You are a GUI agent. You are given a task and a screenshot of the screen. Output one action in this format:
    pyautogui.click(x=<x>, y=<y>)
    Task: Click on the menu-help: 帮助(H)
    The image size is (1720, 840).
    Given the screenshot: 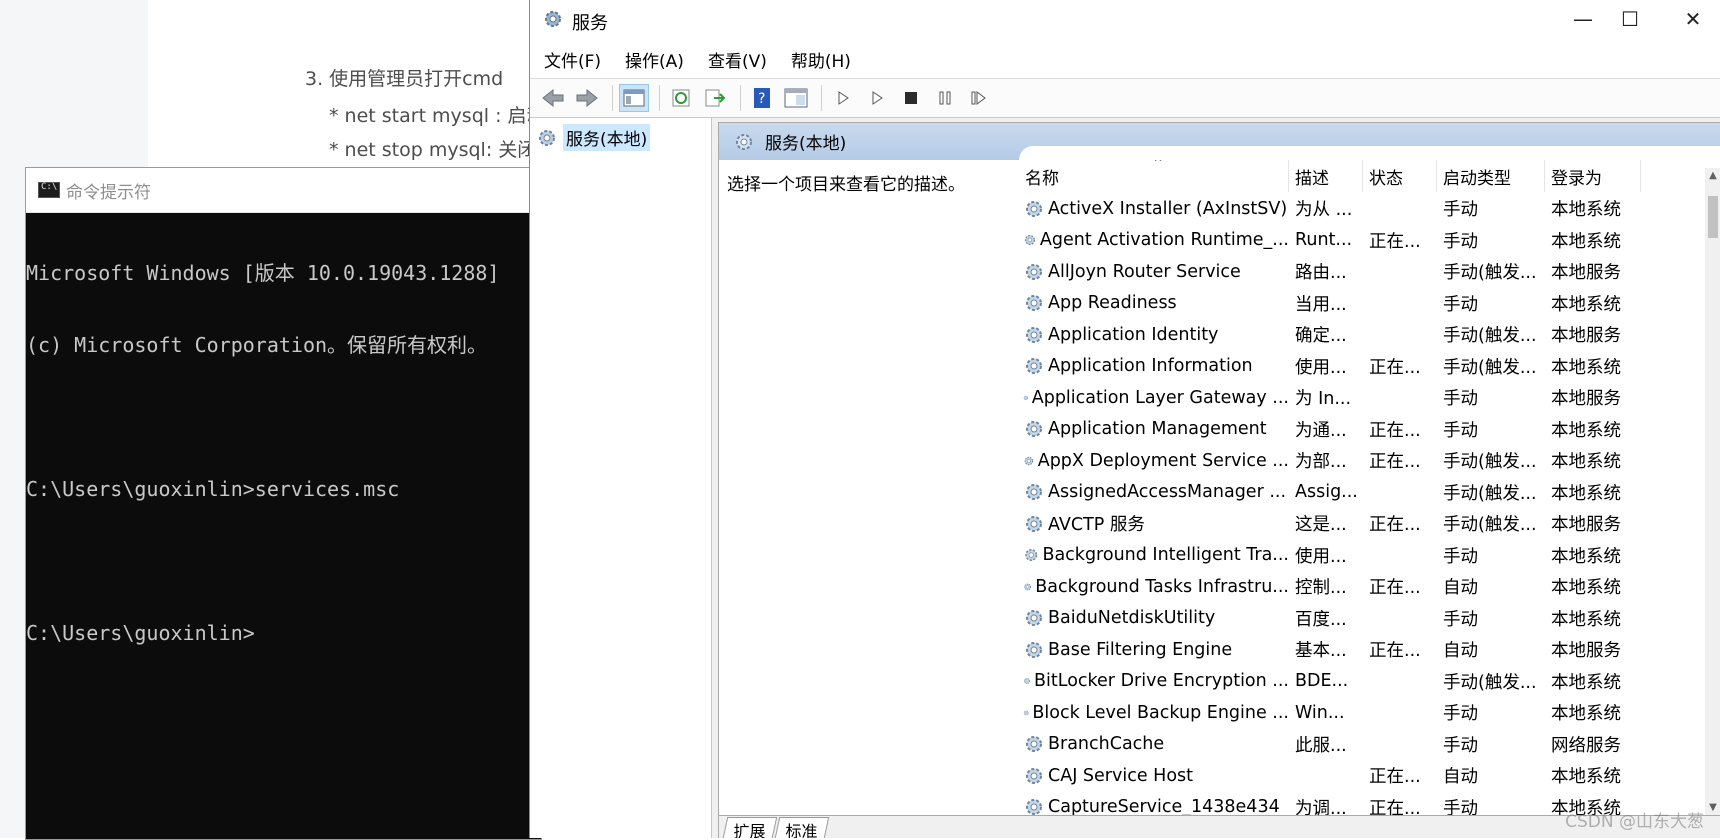 What is the action you would take?
    pyautogui.click(x=821, y=59)
    